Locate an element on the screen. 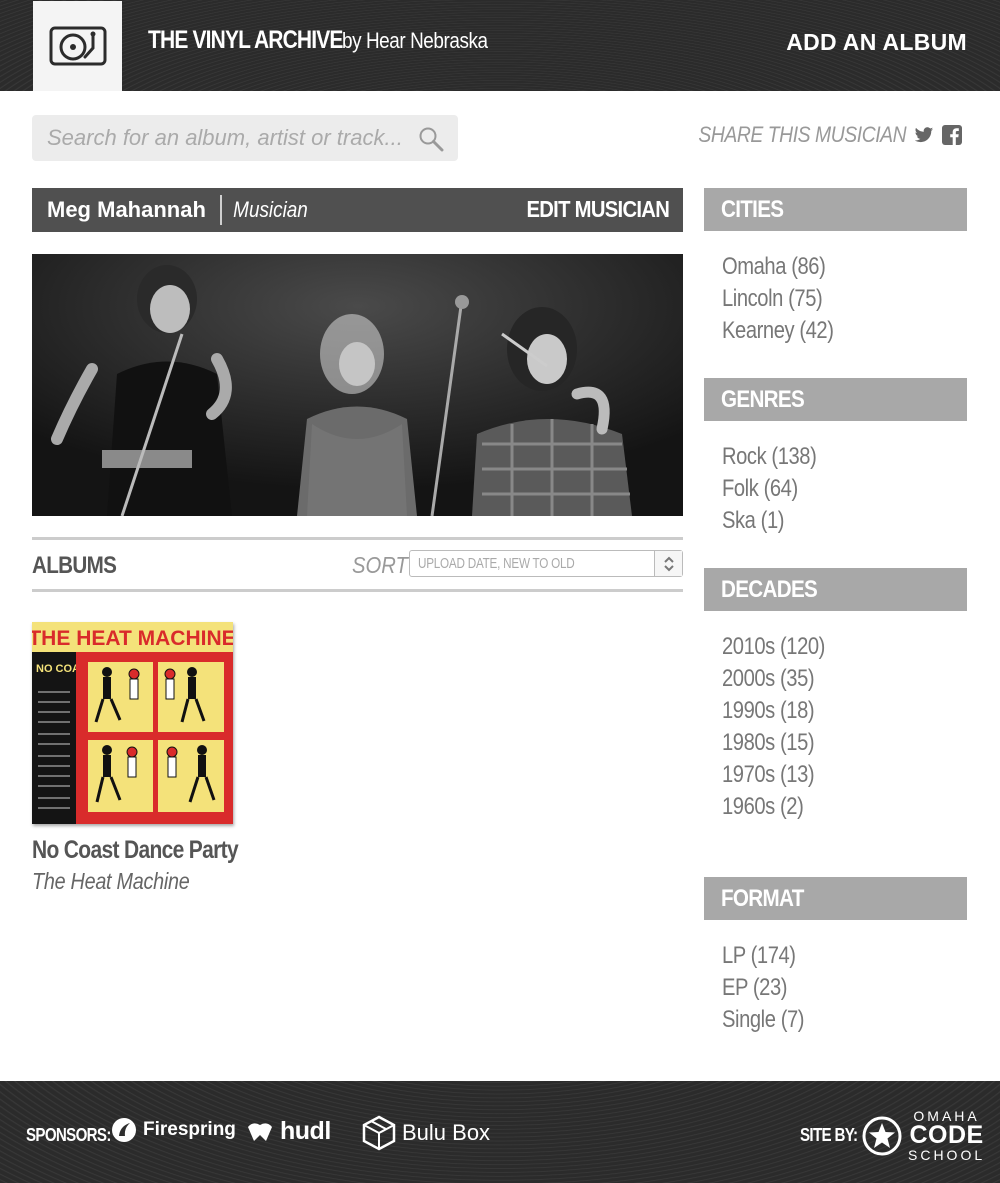  share-musician: SHARE THIS MUSICIAN is located at coordinates (816, 135).